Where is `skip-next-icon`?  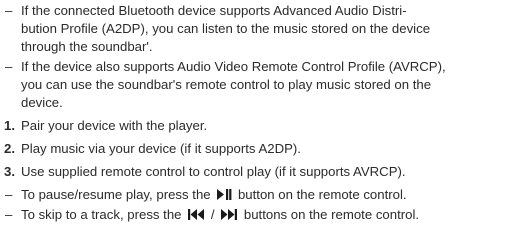 skip-next-icon is located at coordinates (229, 214).